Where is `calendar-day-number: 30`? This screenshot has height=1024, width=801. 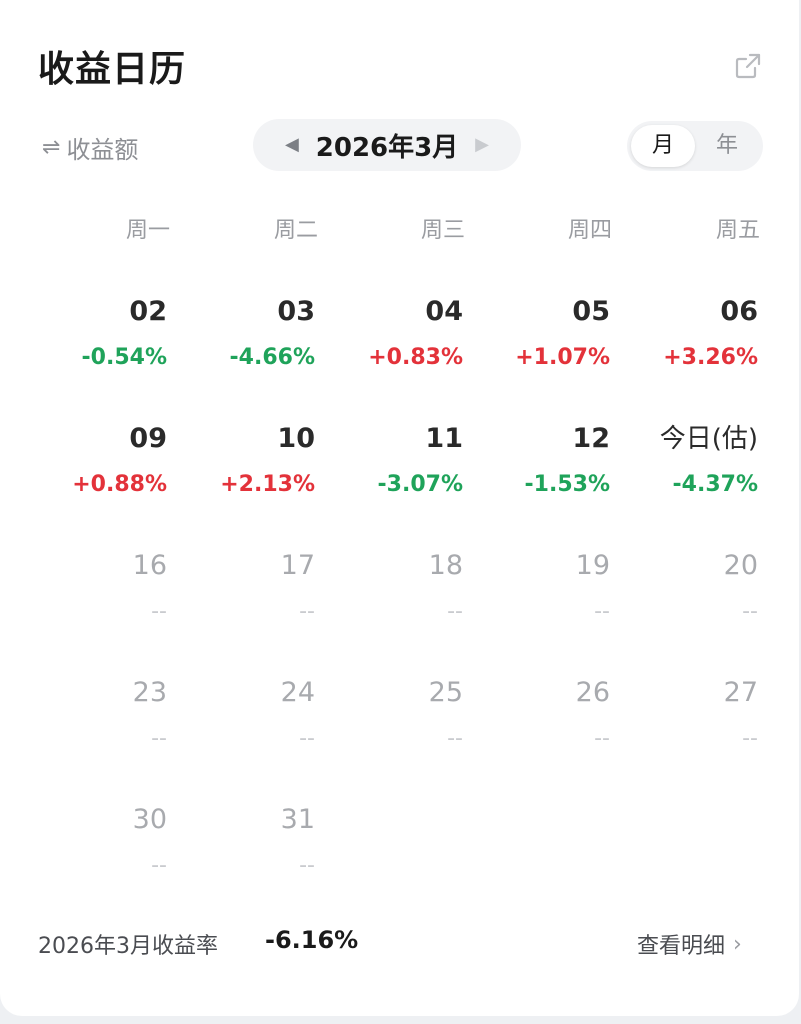
calendar-day-number: 30 is located at coordinates (149, 819).